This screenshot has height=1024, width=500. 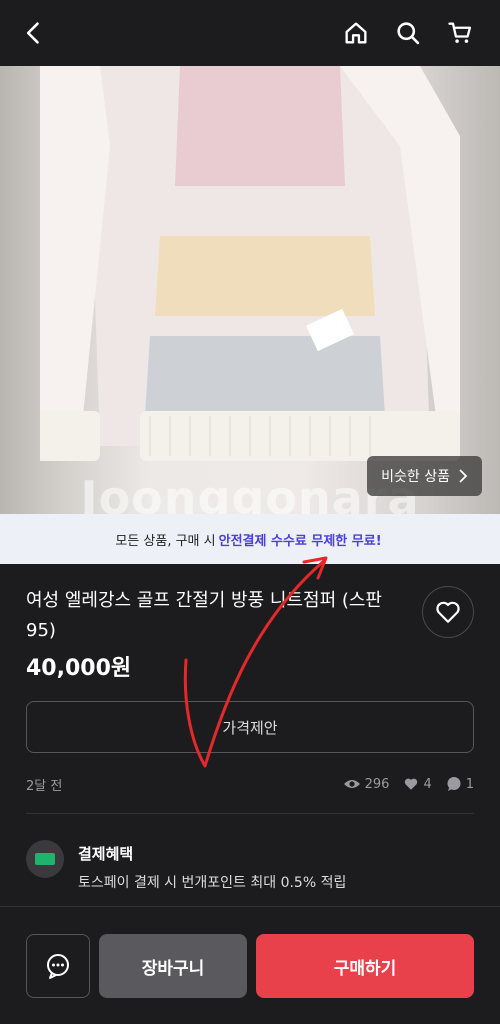 I want to click on similar-items-button: 비슷한 상품, so click(x=424, y=476).